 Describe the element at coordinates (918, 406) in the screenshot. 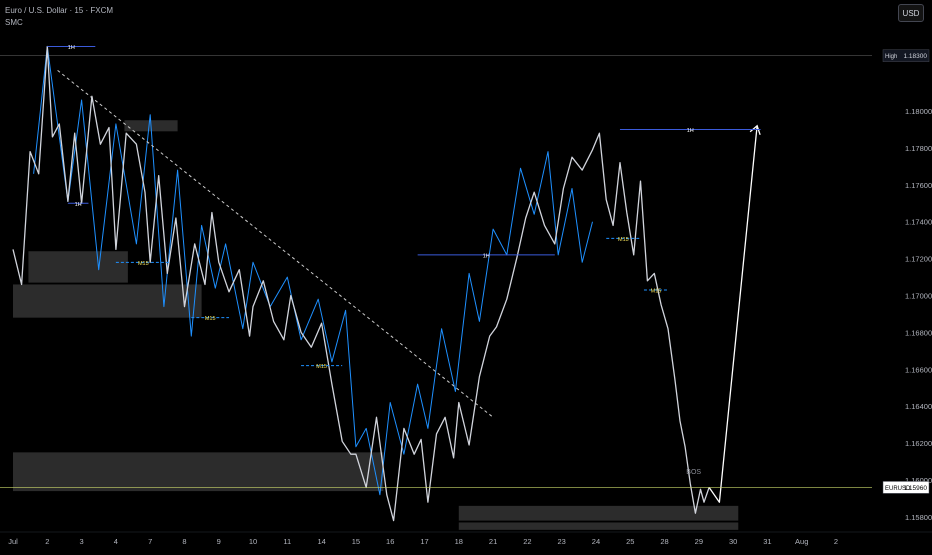

I see `y-tick-label: 1.16400` at that location.